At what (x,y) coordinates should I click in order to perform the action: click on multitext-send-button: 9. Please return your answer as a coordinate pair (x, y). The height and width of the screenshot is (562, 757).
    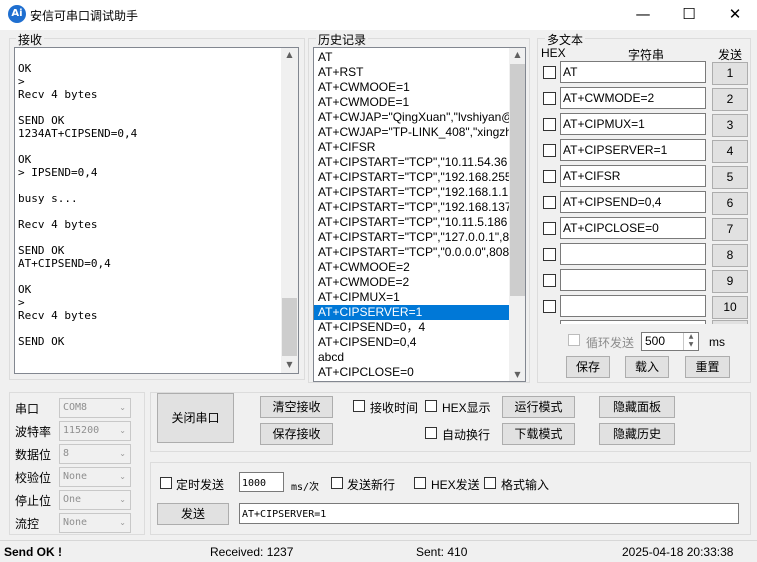
    Looking at the image, I should click on (730, 281).